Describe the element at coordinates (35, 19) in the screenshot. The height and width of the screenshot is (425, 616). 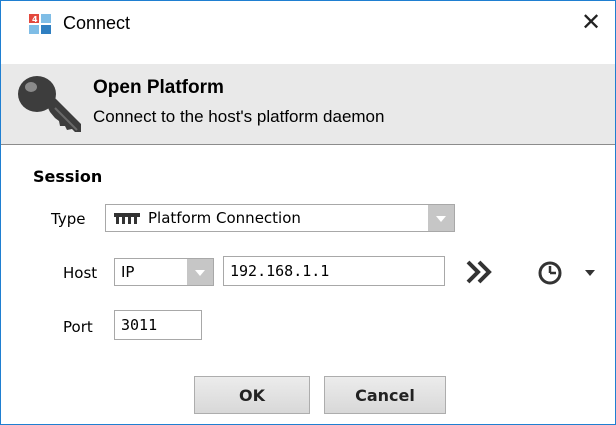
I see `svg-text: 4` at that location.